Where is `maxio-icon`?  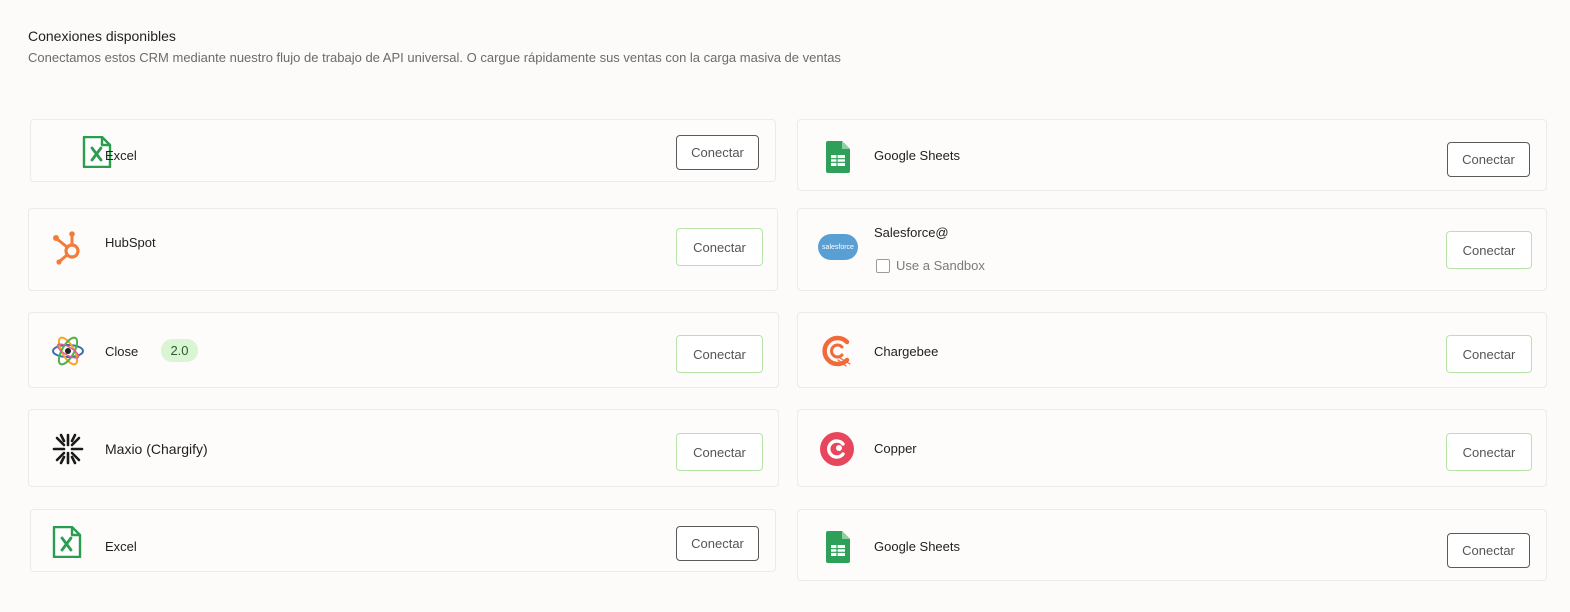
maxio-icon is located at coordinates (68, 449).